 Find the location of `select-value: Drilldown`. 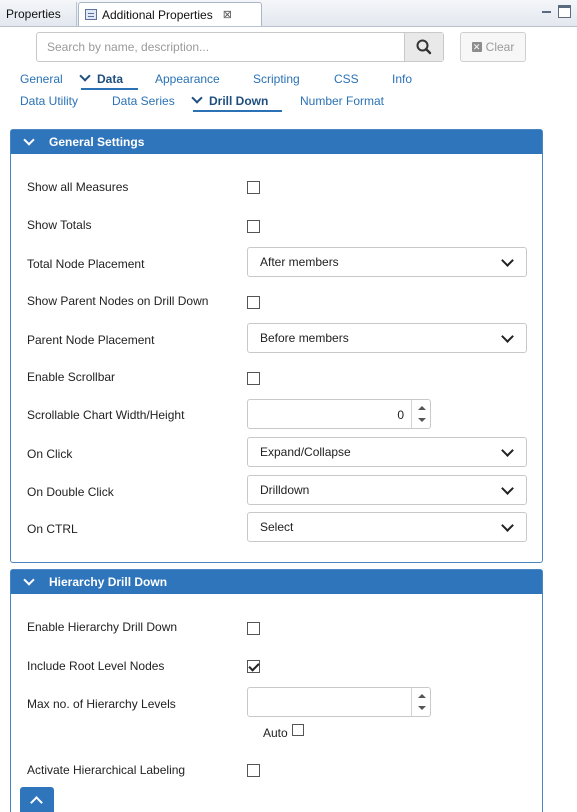

select-value: Drilldown is located at coordinates (285, 490).